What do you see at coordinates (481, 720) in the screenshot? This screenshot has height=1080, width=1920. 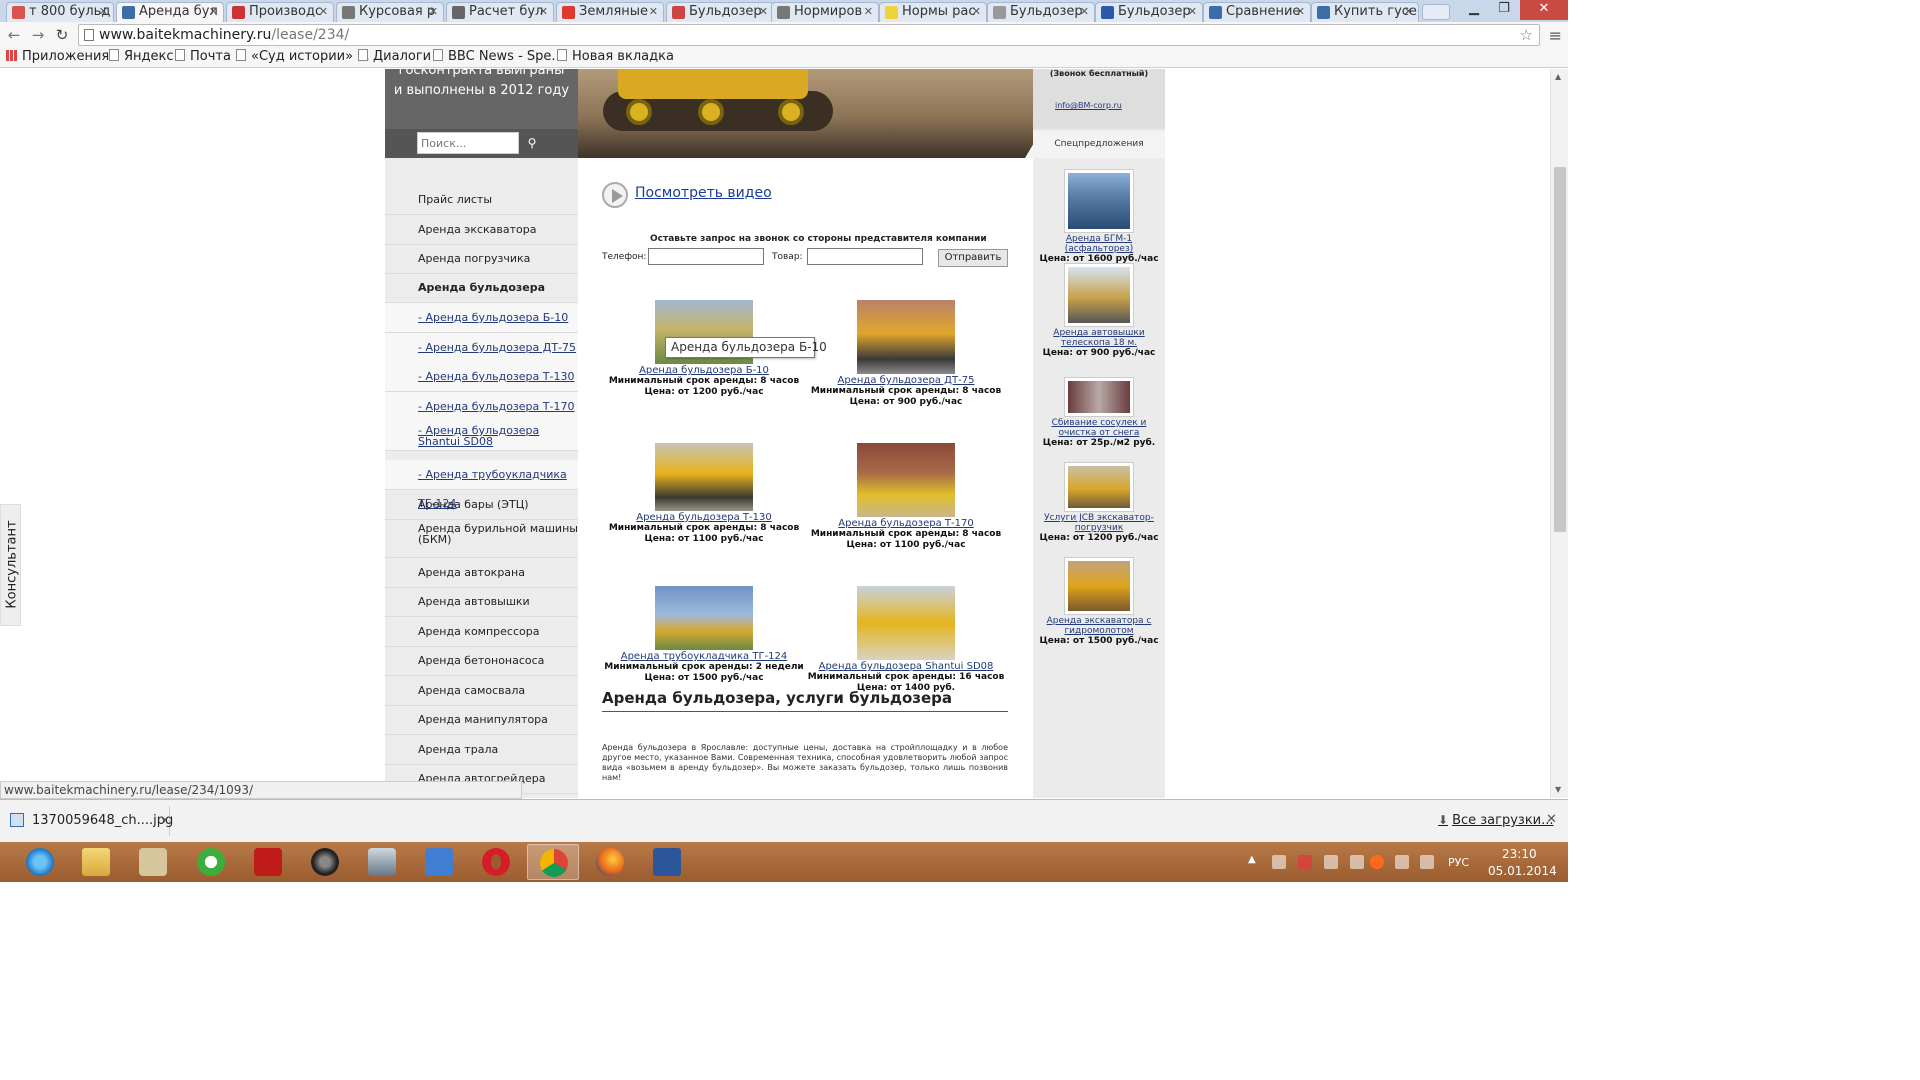 I see `nav-item-manipulator: Аренда манипулятора` at bounding box center [481, 720].